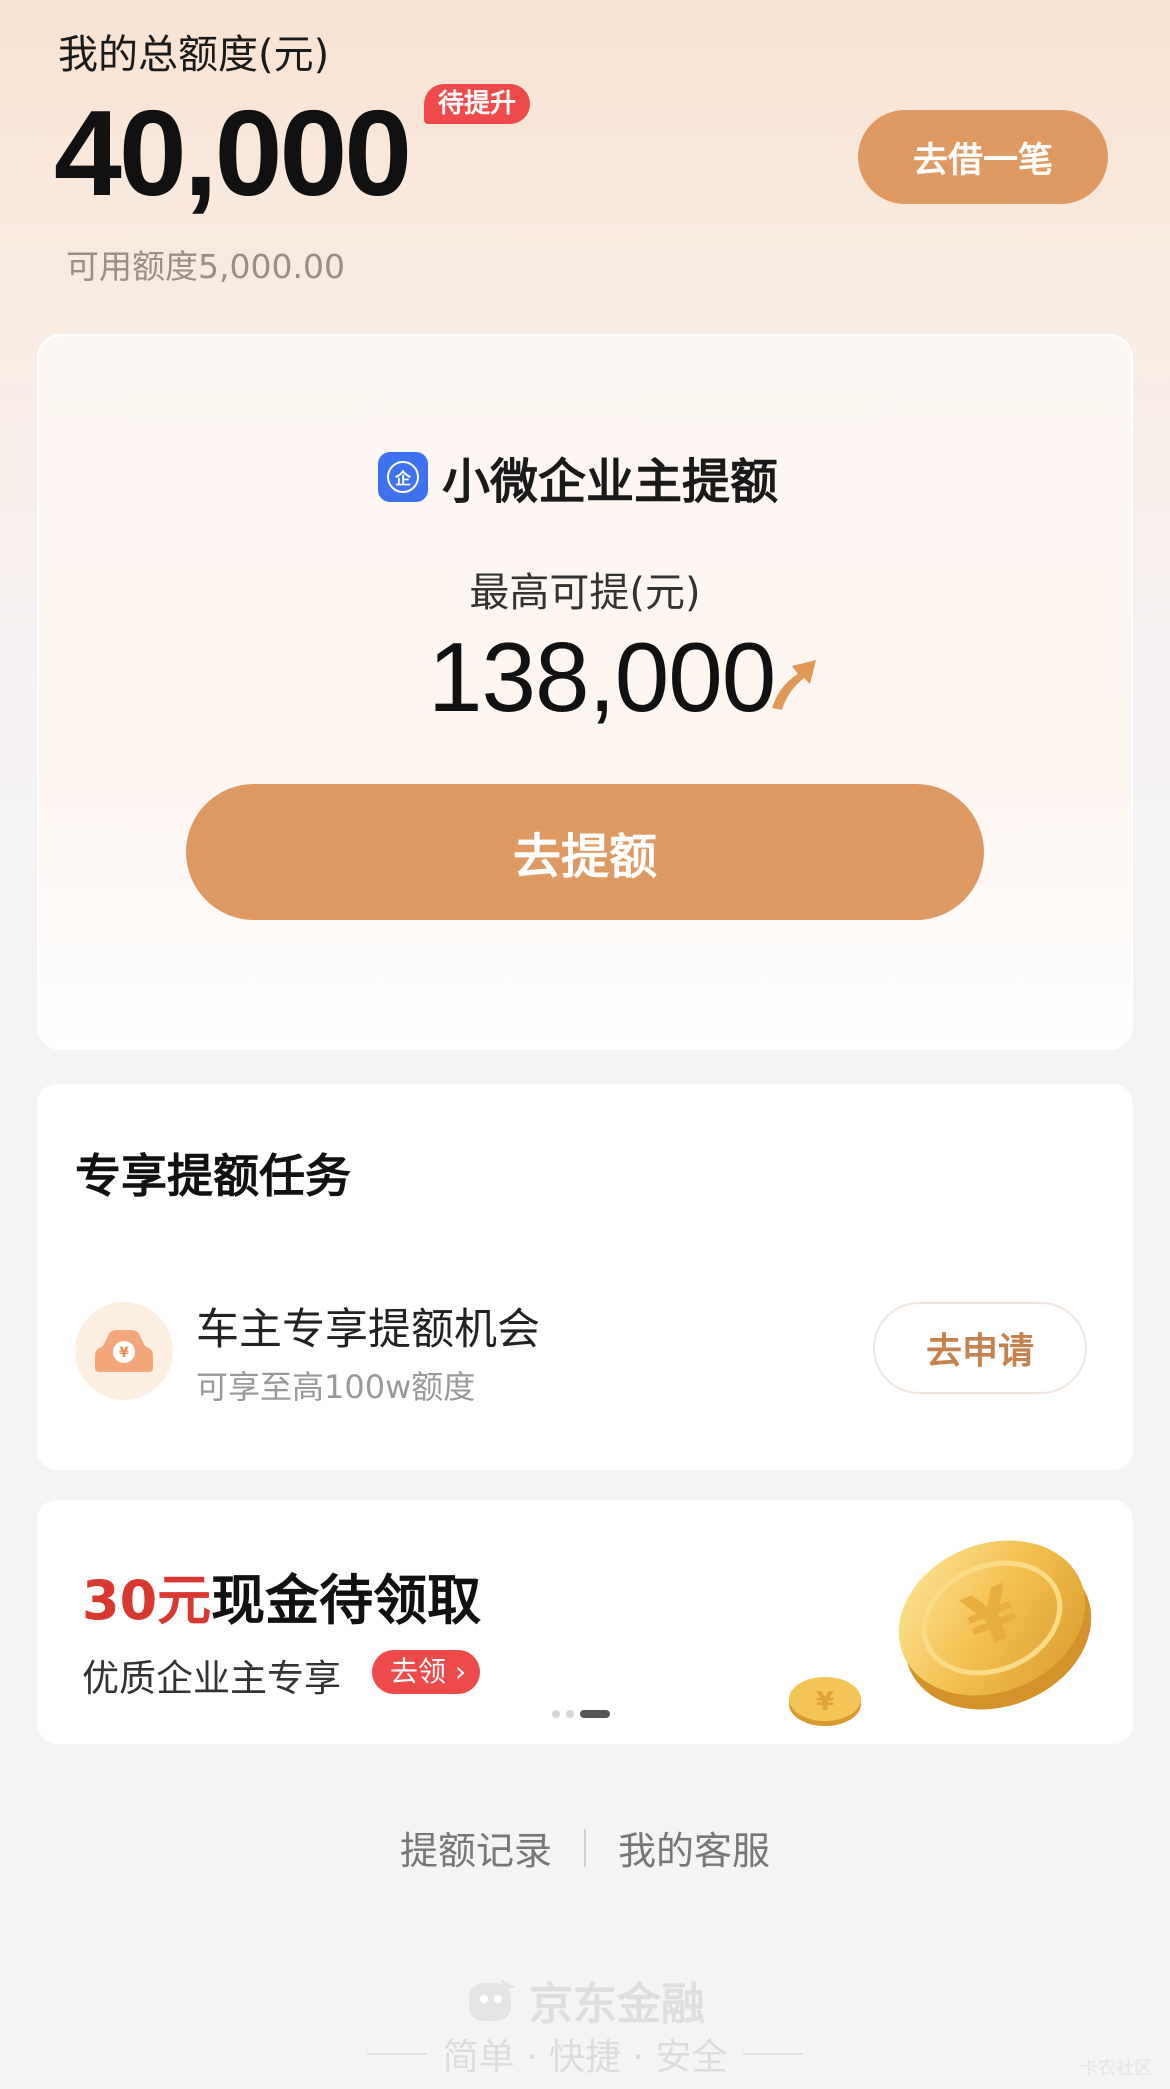 This screenshot has width=1170, height=2089. I want to click on brand: 京东金融, so click(585, 2000).